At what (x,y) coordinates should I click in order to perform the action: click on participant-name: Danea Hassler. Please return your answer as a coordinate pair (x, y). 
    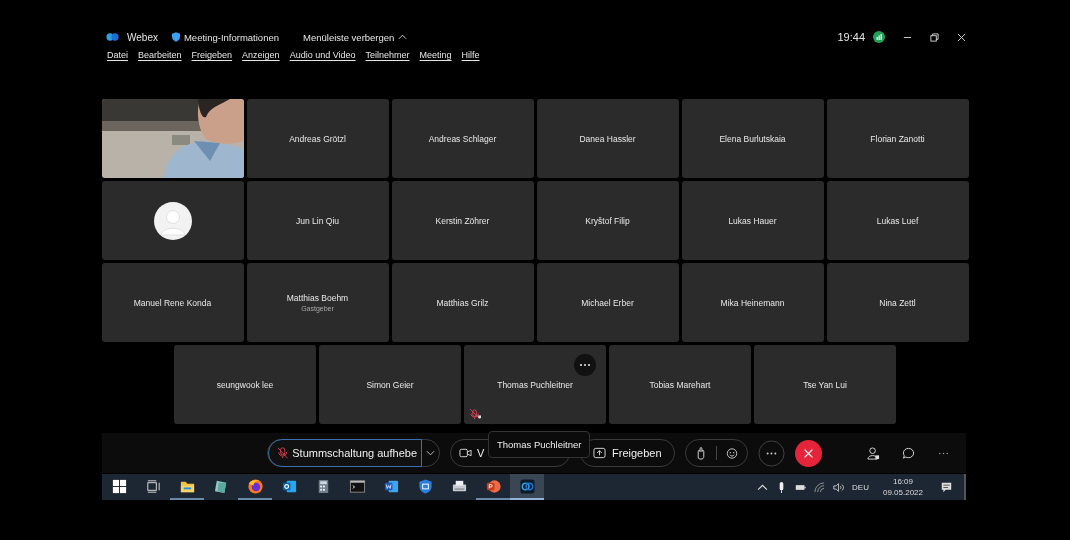
    Looking at the image, I should click on (607, 138).